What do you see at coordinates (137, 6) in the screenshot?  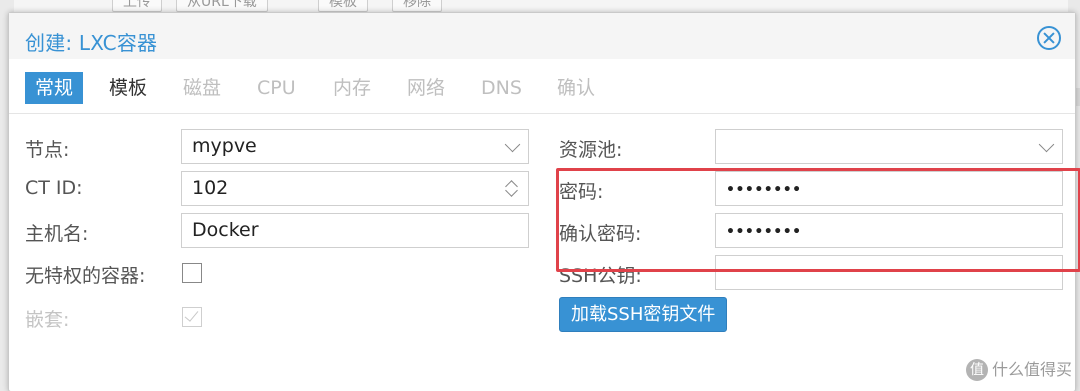 I see `bg-upload-button: 上传` at bounding box center [137, 6].